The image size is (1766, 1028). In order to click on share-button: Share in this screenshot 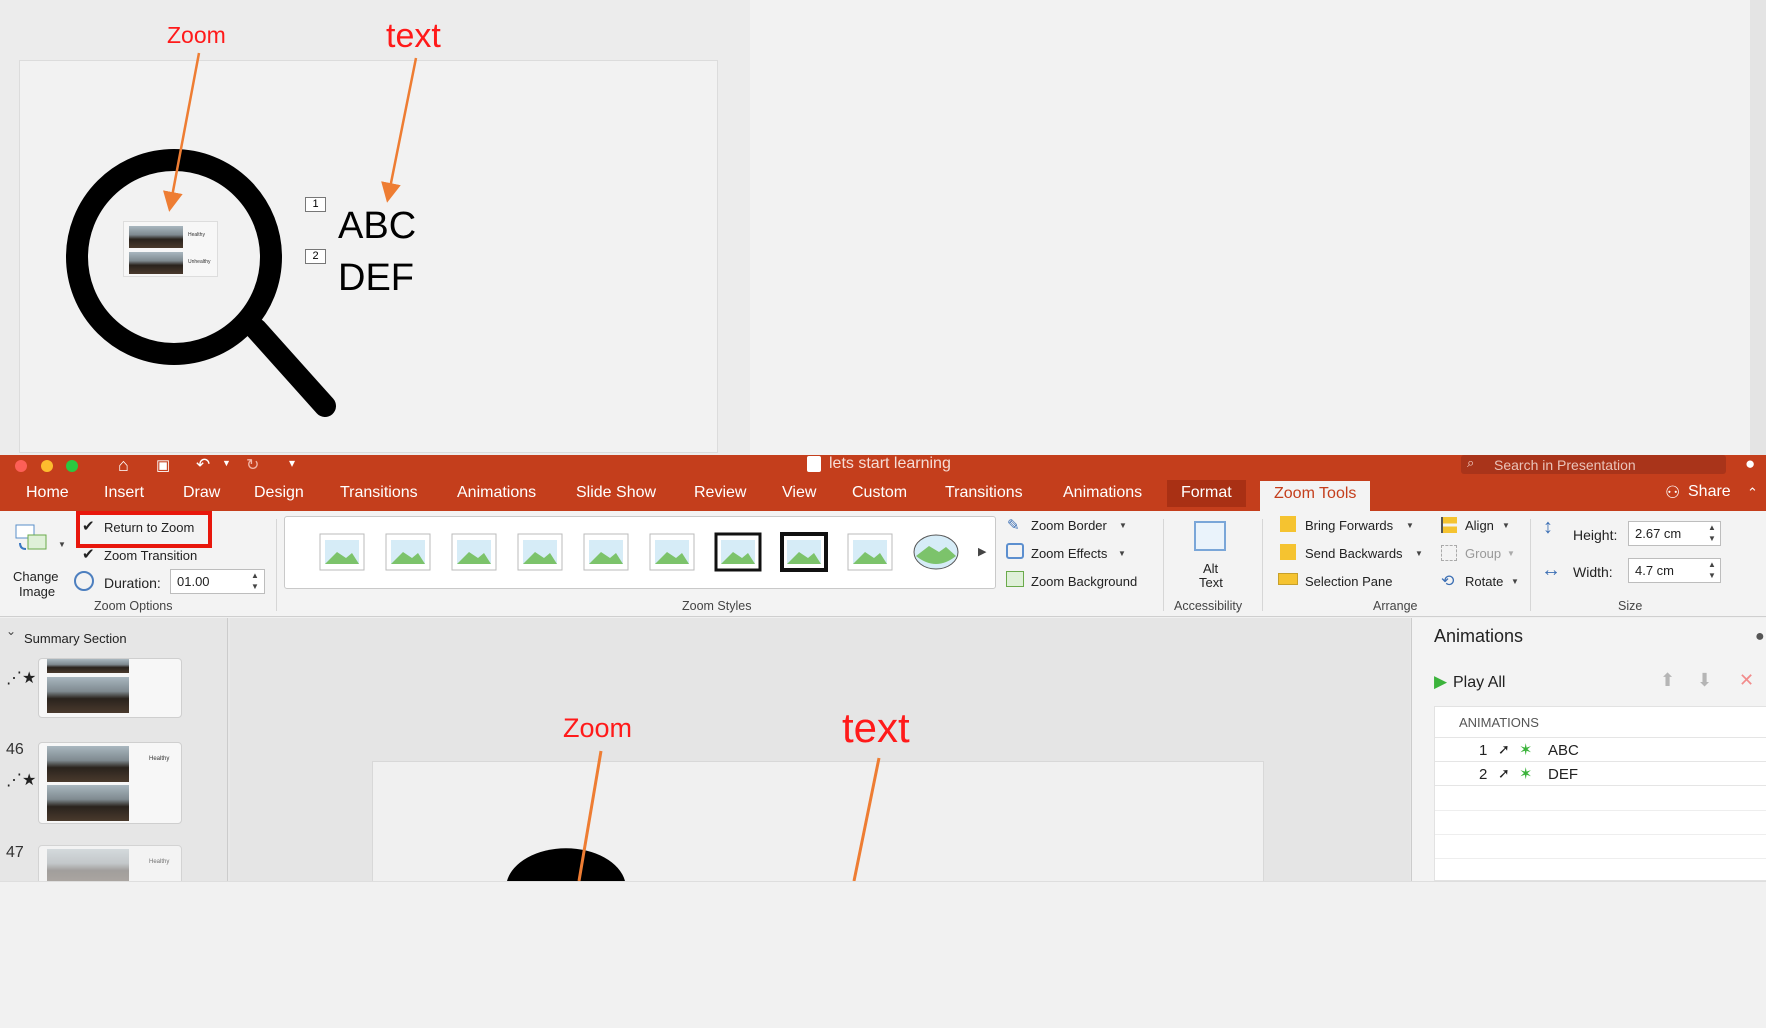, I will do `click(1709, 492)`.